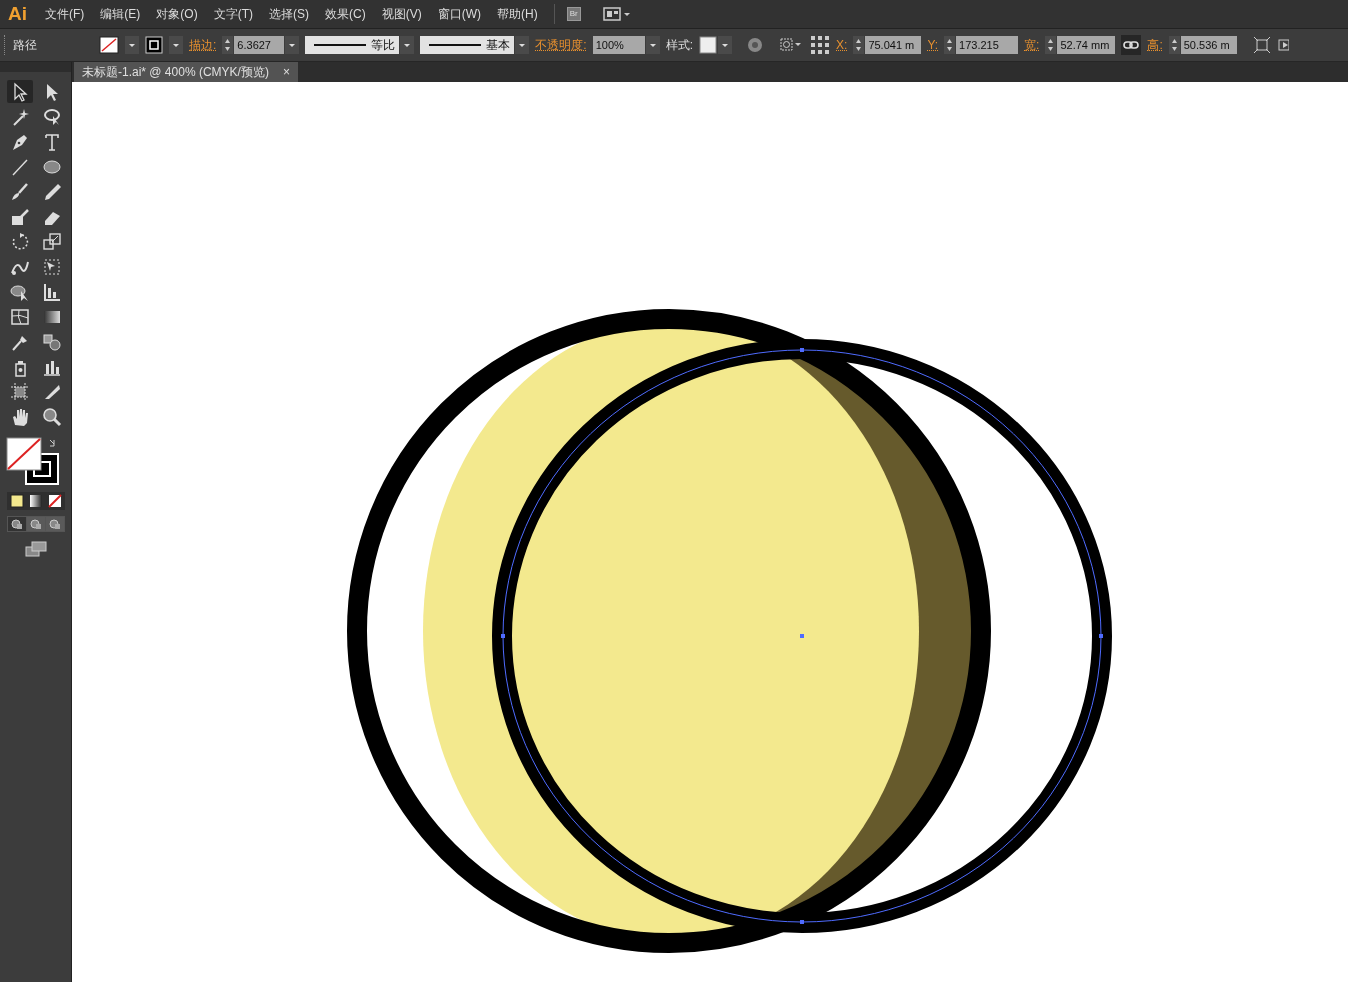 The height and width of the screenshot is (982, 1348). Describe the element at coordinates (17, 13) in the screenshot. I see `app-logo: Ai` at that location.